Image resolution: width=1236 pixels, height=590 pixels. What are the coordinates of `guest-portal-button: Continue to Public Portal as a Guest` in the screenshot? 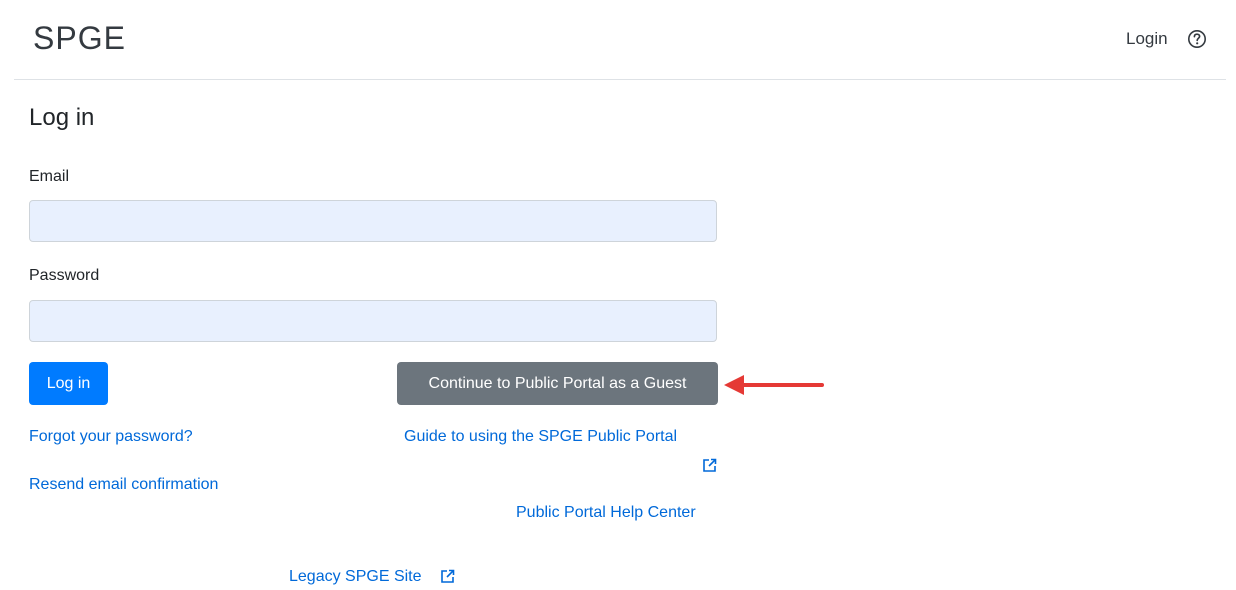 It's located at (557, 383).